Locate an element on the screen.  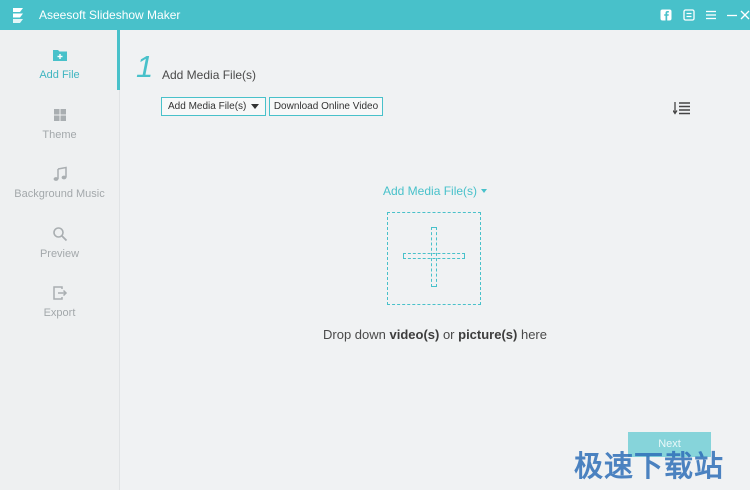
sidebar-item-export: Export is located at coordinates (59, 313).